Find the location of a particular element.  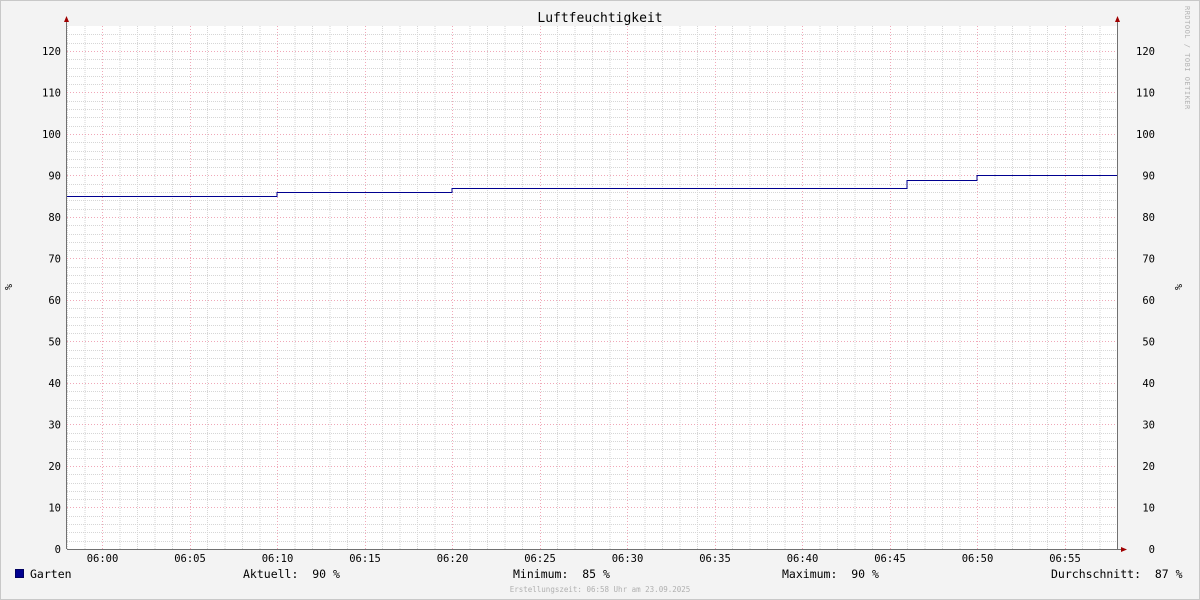

x-tick-label: 06:30 is located at coordinates (628, 559).